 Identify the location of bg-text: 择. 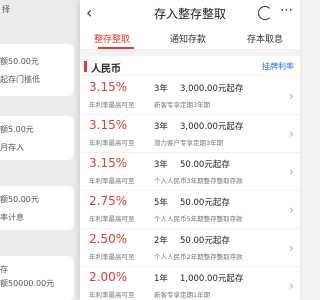
(6, 9).